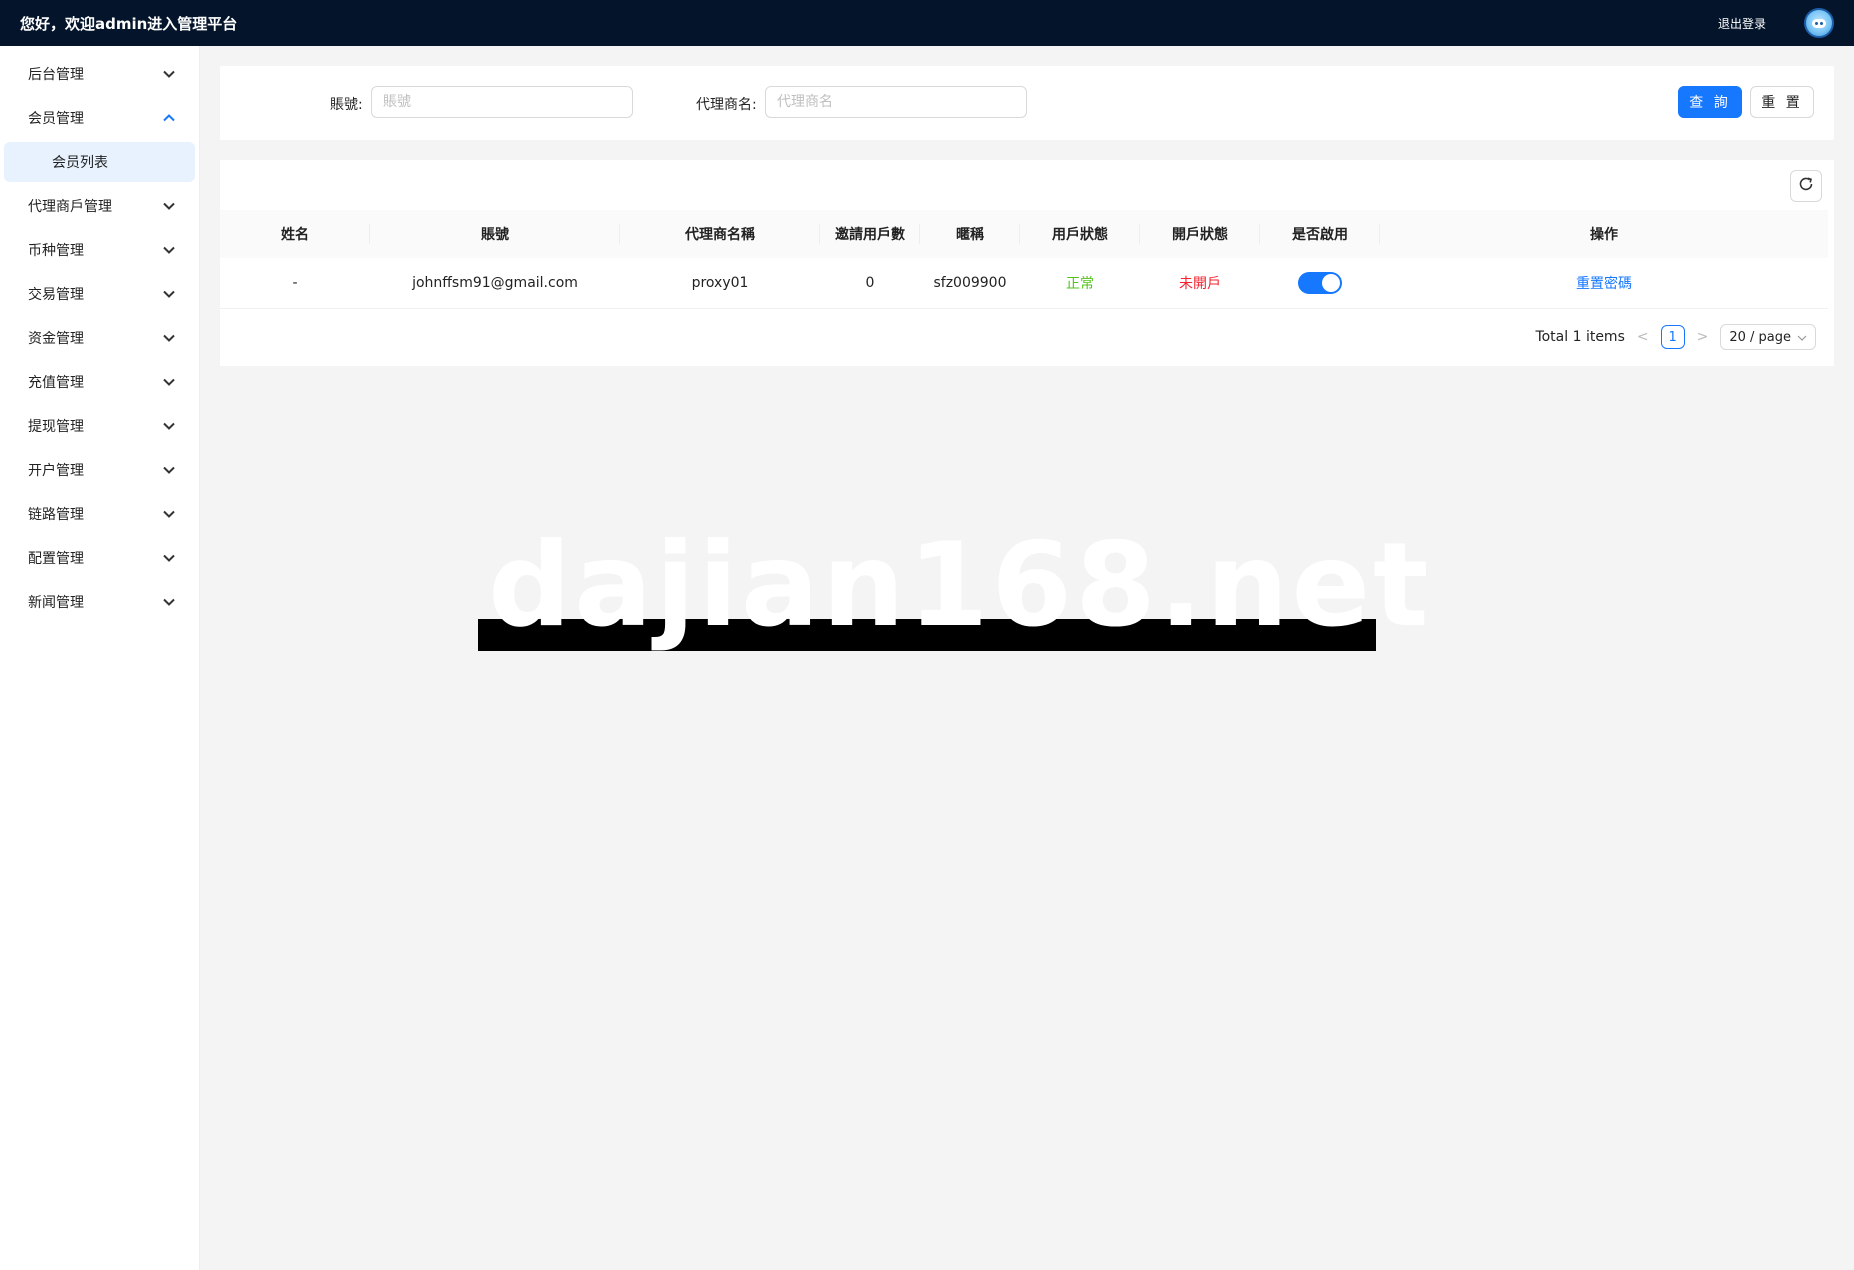 The width and height of the screenshot is (1854, 1270). What do you see at coordinates (56, 603) in the screenshot?
I see `sidebar-item-label: 新闻管理` at bounding box center [56, 603].